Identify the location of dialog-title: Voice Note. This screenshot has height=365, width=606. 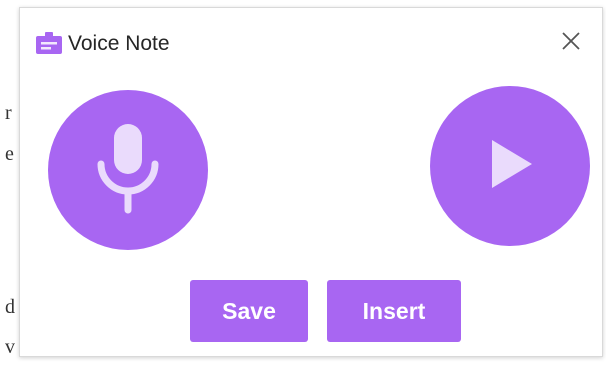
(119, 43).